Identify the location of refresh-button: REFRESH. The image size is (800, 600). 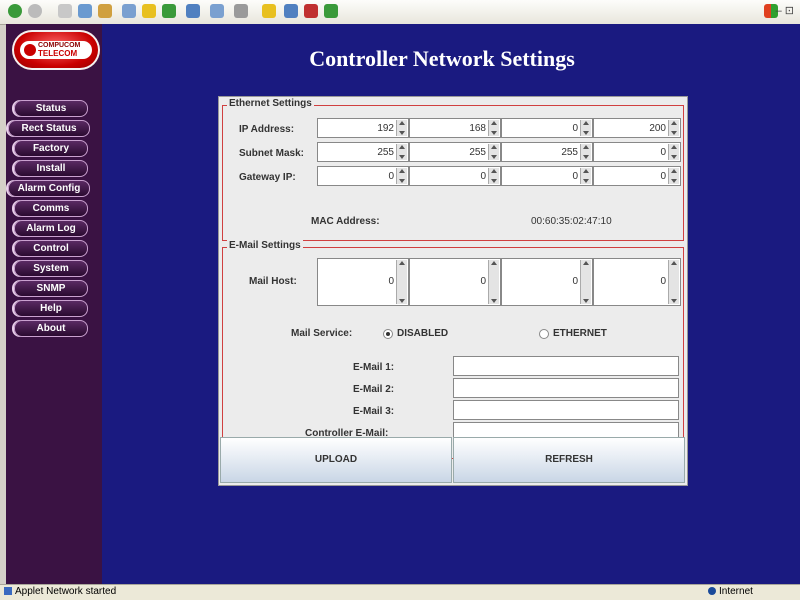
(569, 460).